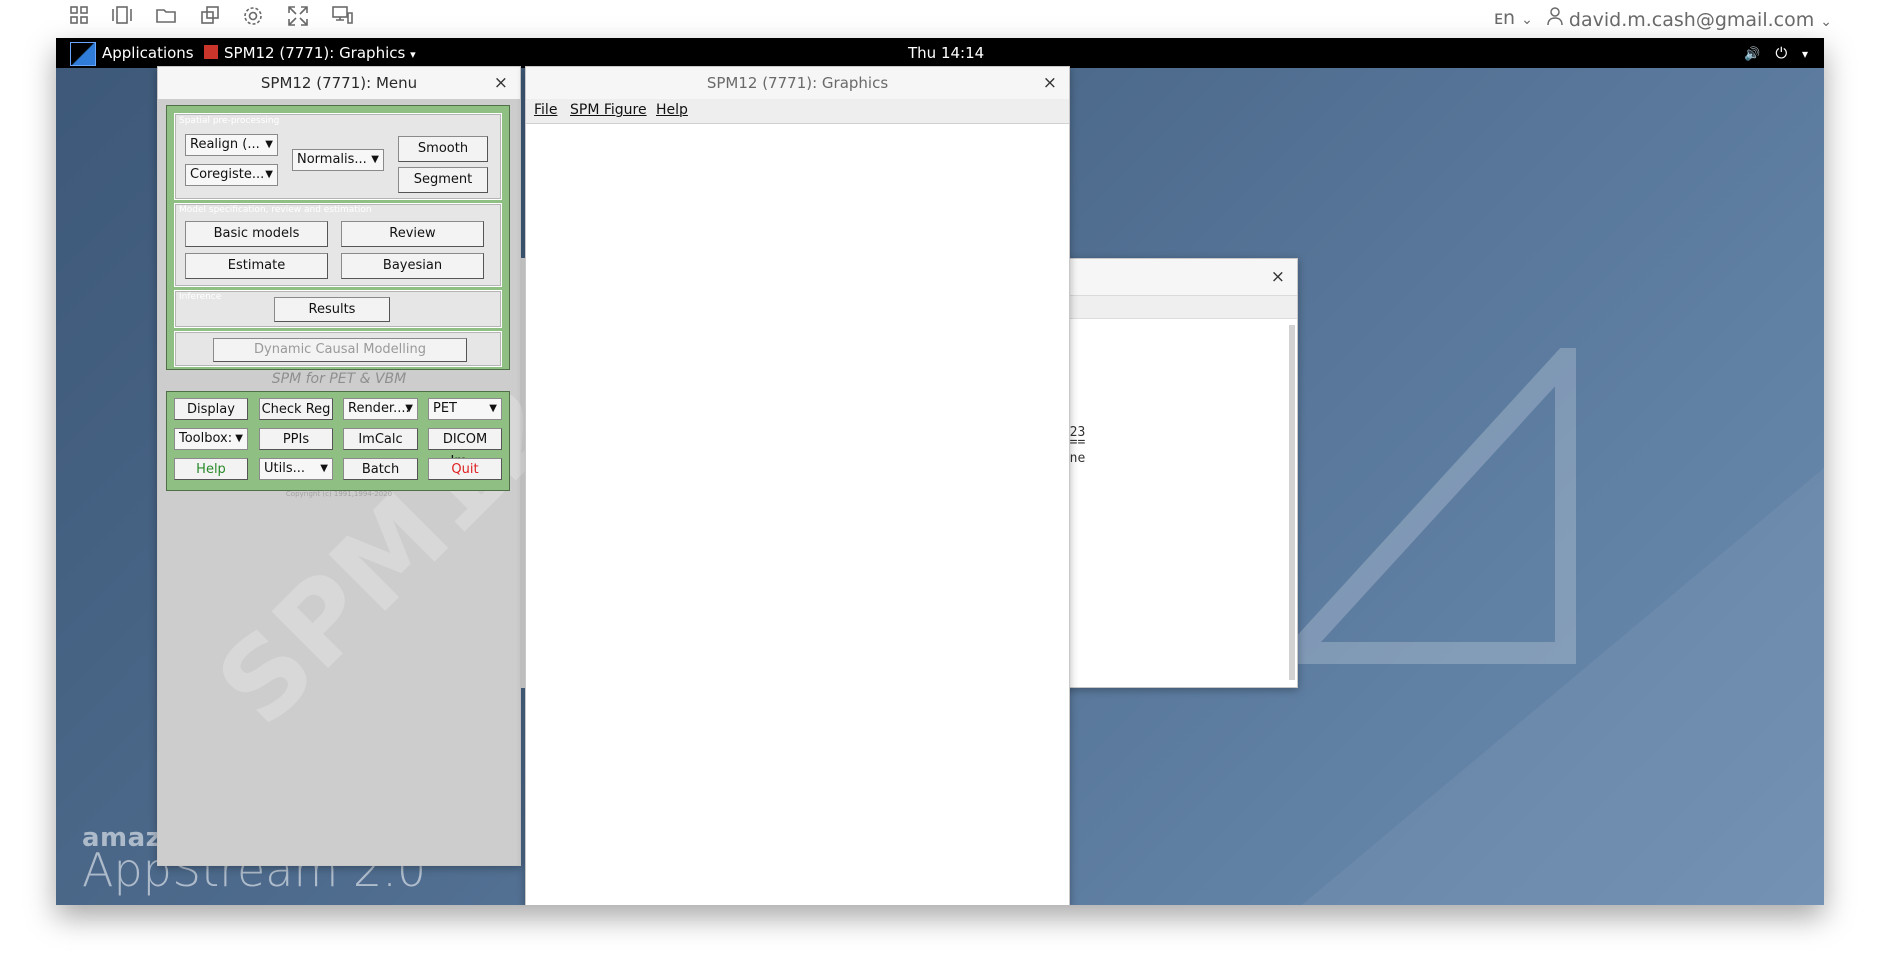  Describe the element at coordinates (298, 18) in the screenshot. I see `fullscreen-icon` at that location.